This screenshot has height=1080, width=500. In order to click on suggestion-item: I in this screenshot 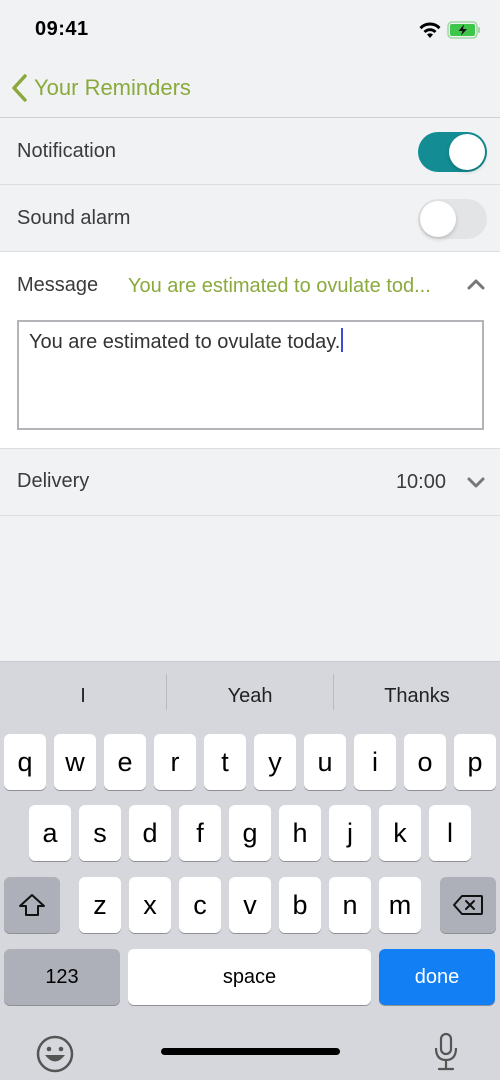, I will do `click(83, 696)`.